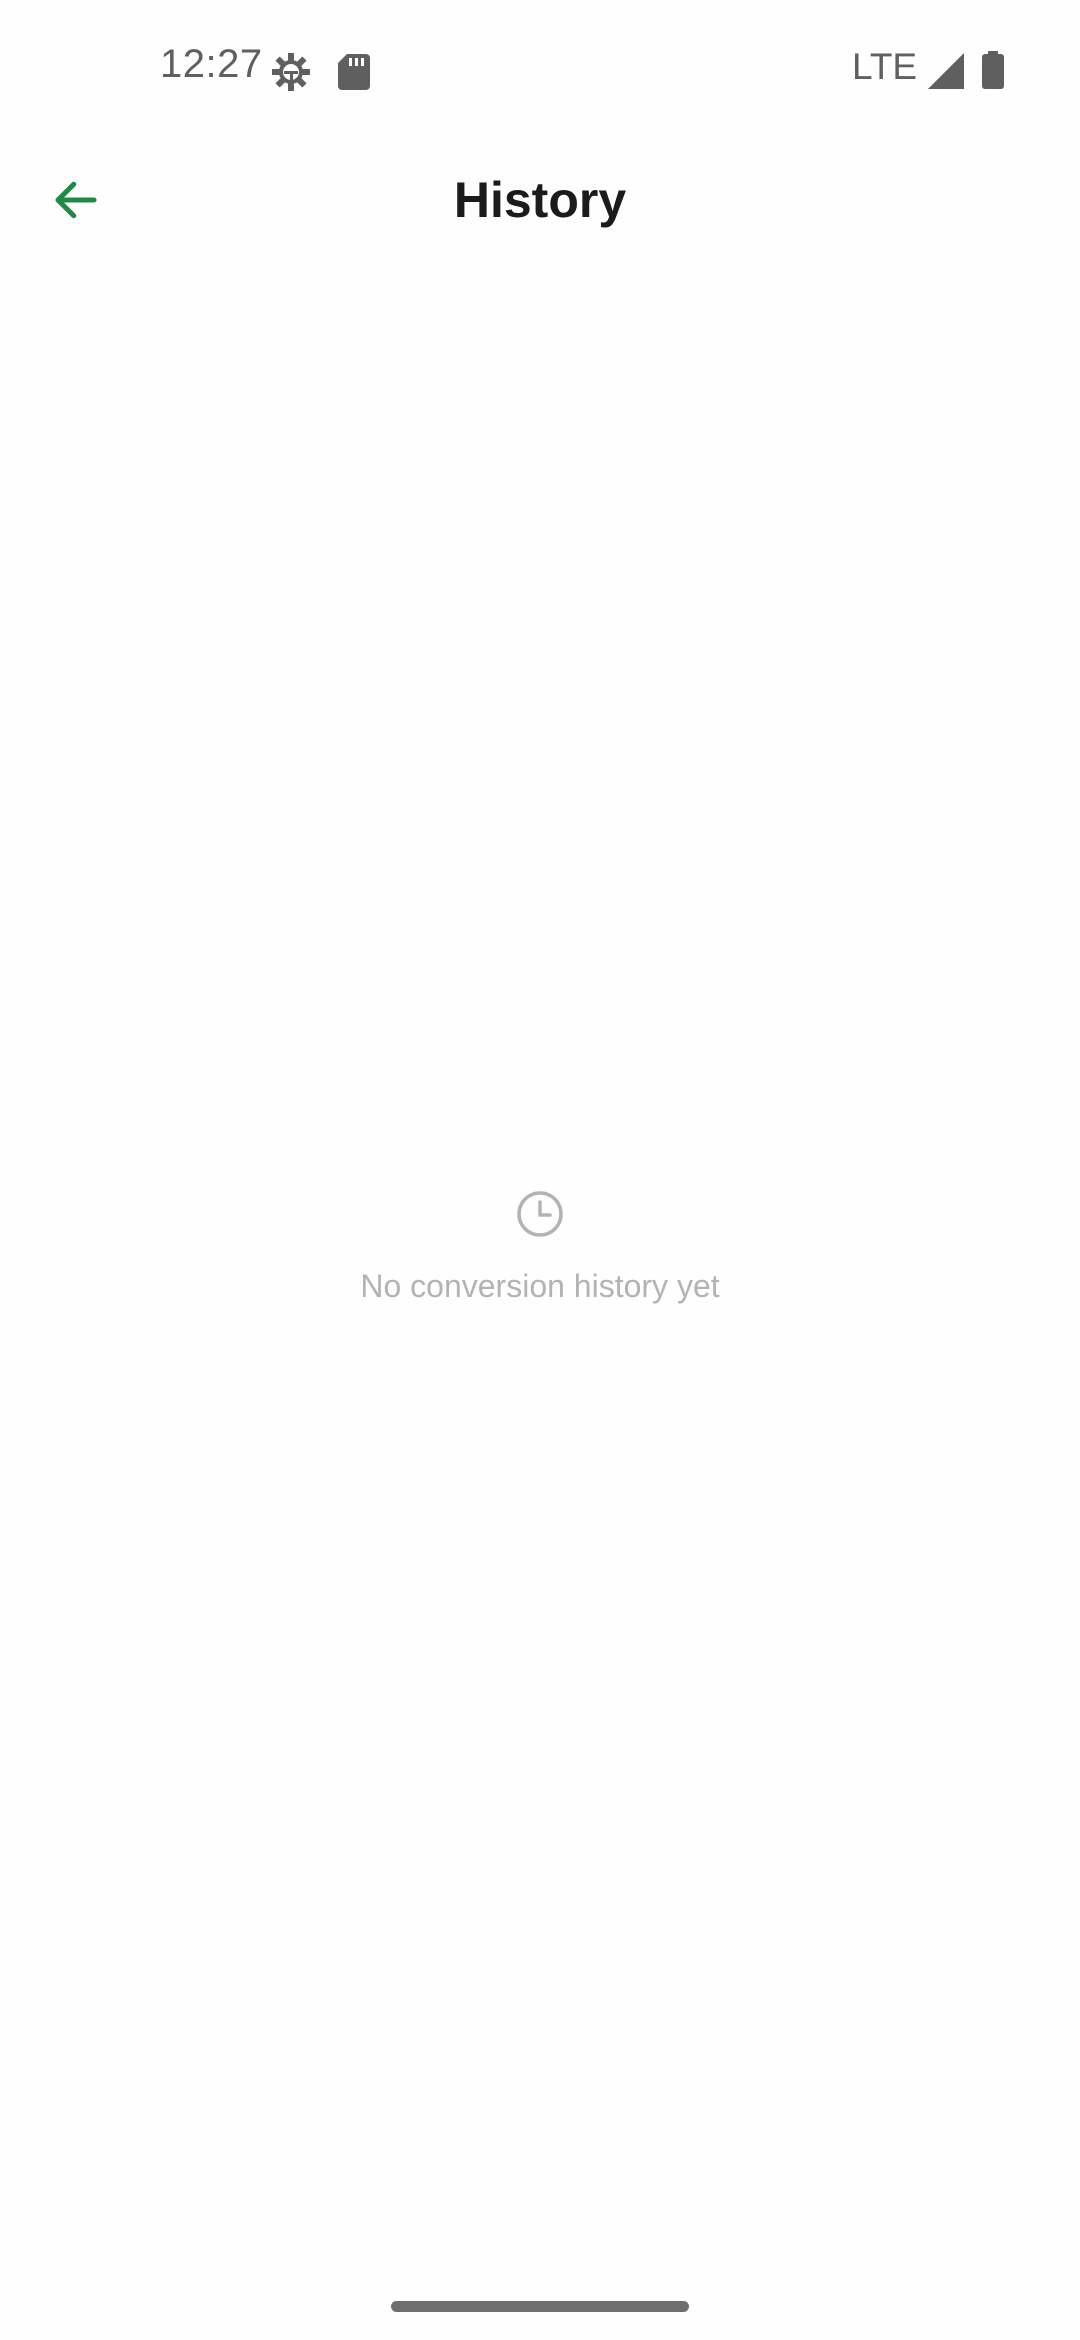  Describe the element at coordinates (540, 2306) in the screenshot. I see `gesture-navigation-bar` at that location.